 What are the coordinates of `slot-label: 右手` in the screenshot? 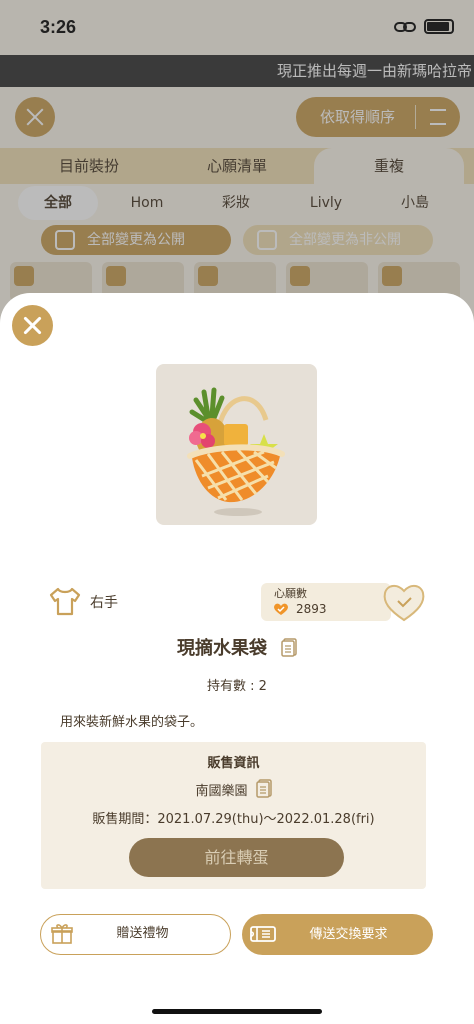 It's located at (104, 603).